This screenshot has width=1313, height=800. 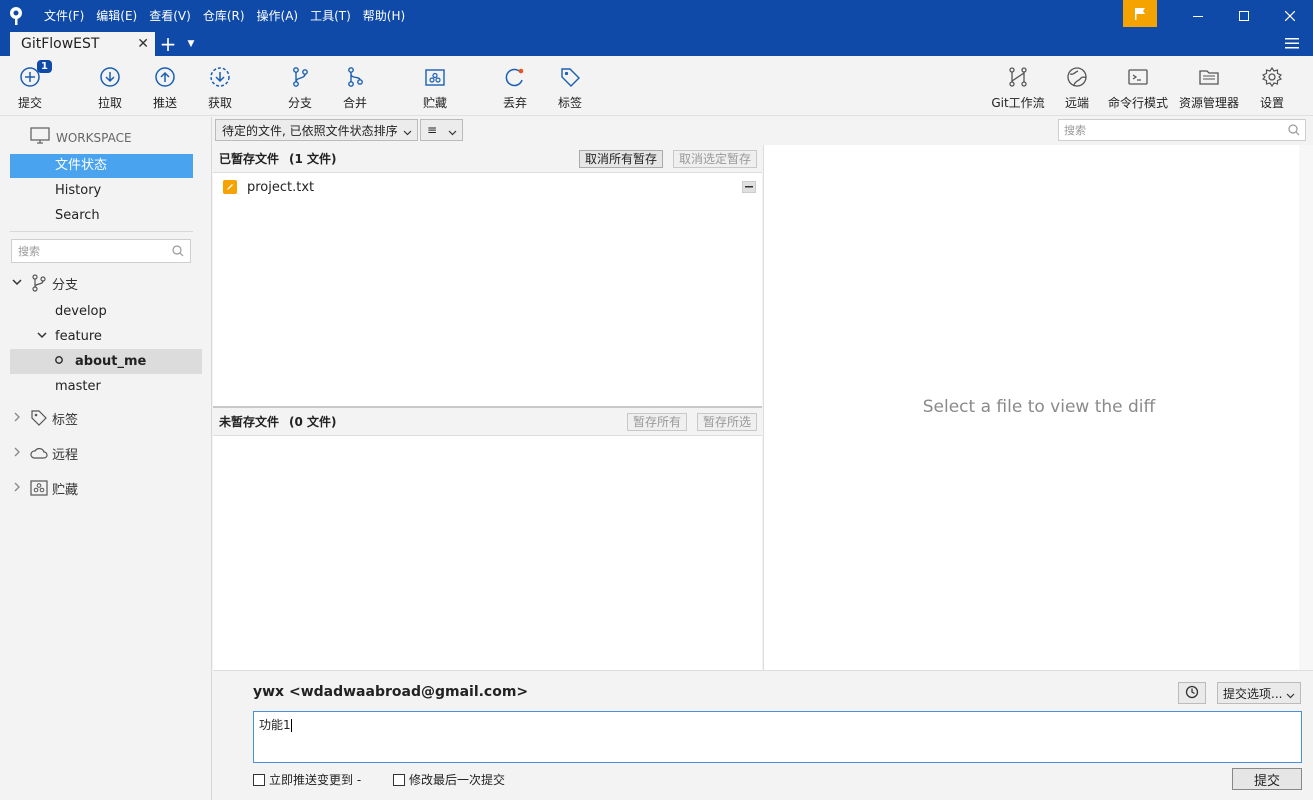 What do you see at coordinates (165, 77) in the screenshot?
I see `push-icon` at bounding box center [165, 77].